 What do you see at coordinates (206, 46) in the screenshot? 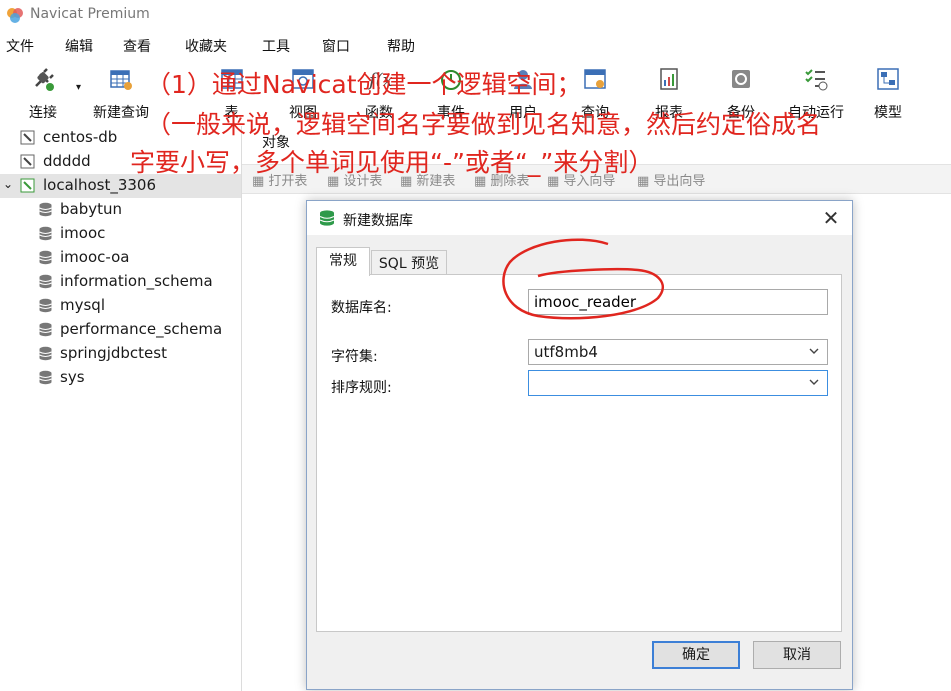
I see `menu-favorites: 收藏夹` at bounding box center [206, 46].